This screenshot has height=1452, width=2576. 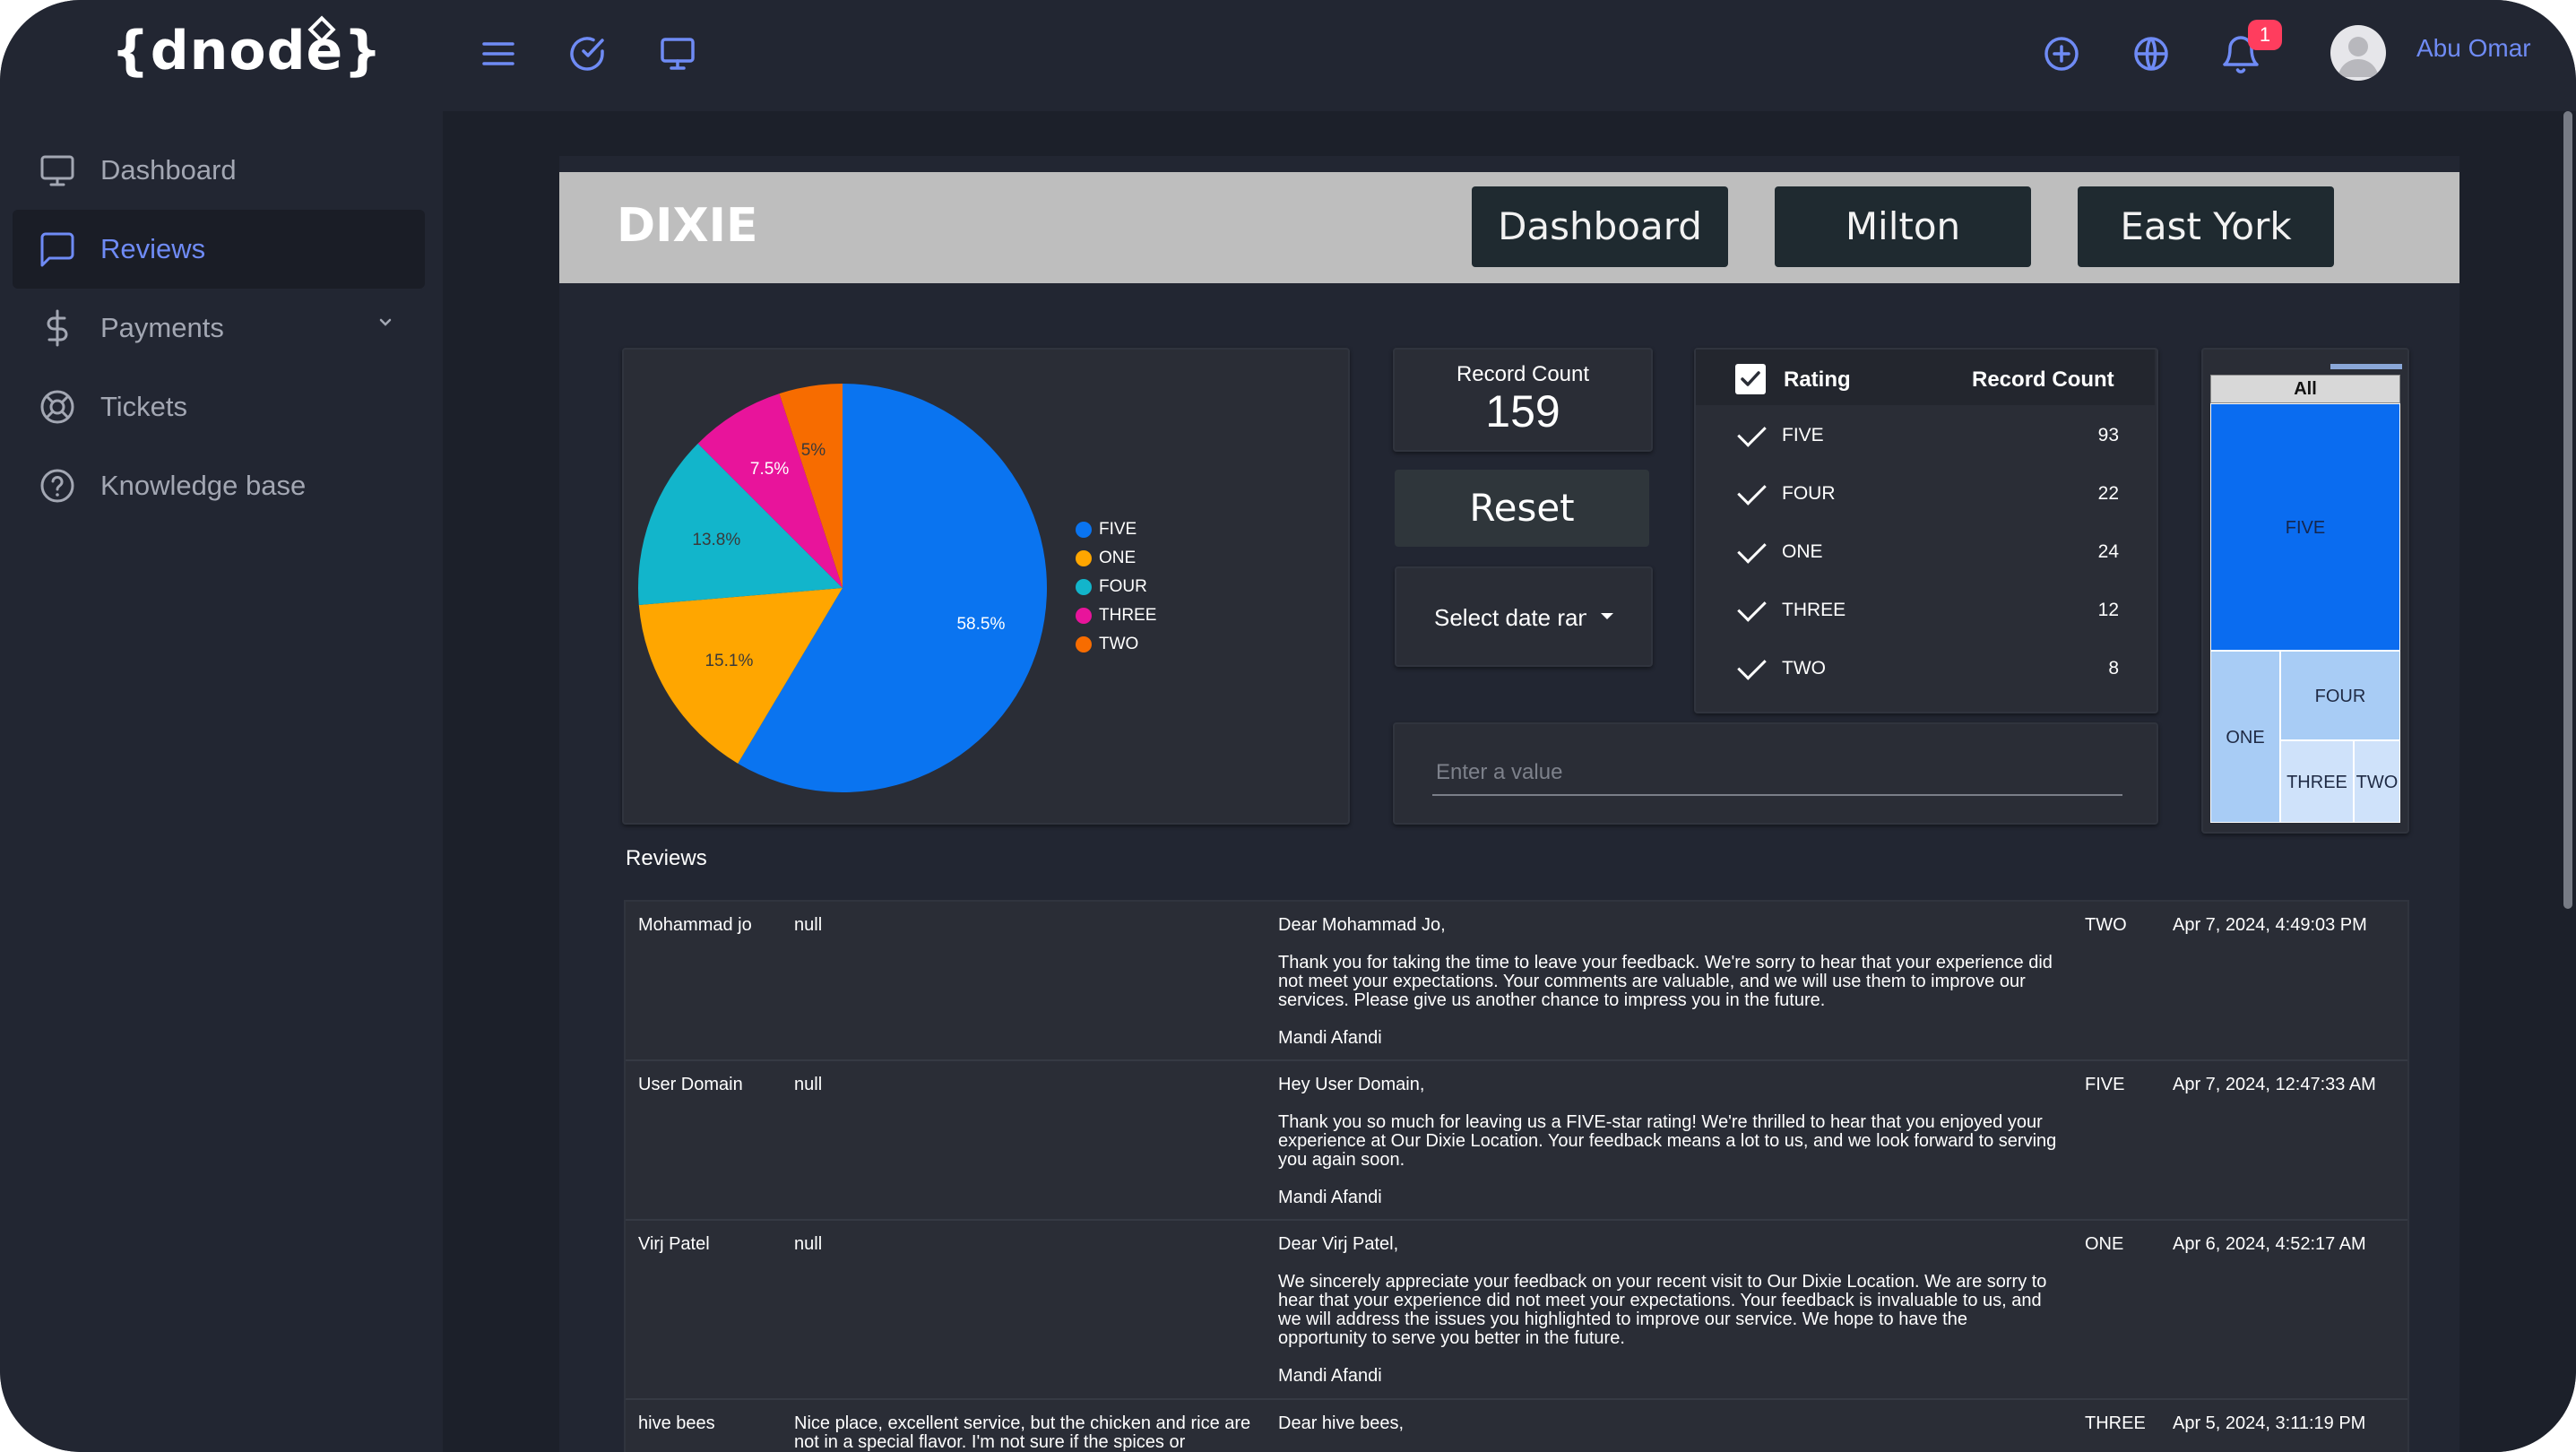 I want to click on sidebar-item-dashboard: Dashboard, so click(x=219, y=170).